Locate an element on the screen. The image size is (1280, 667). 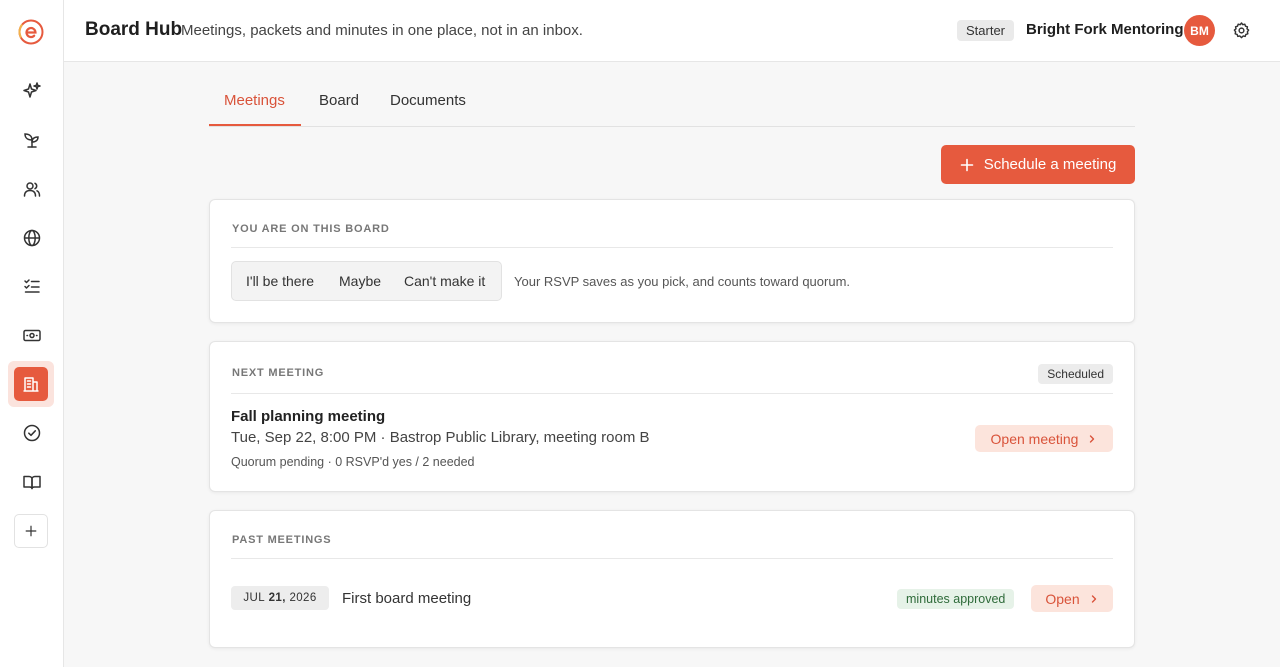
tab-board: Board is located at coordinates (339, 100).